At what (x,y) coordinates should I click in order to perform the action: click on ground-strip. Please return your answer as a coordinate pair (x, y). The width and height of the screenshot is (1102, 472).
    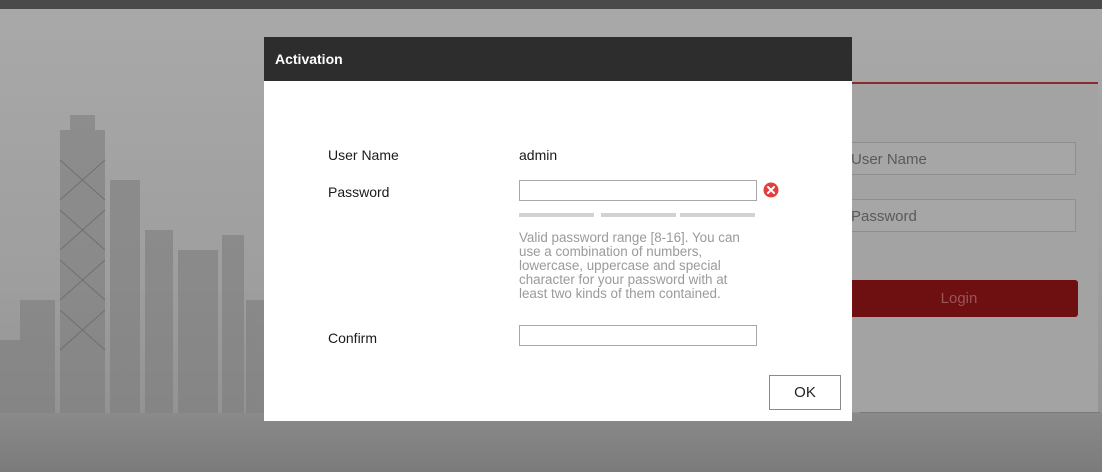
    Looking at the image, I should click on (551, 442).